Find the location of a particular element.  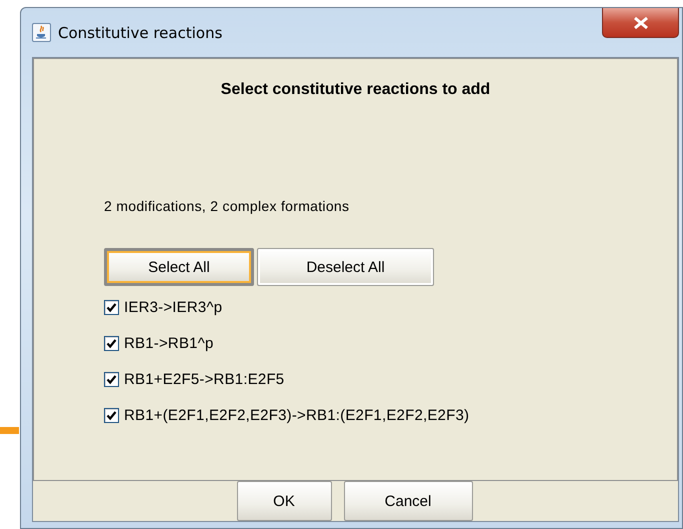

reaction-label: RB1+E2F5->RB1:E2F5 is located at coordinates (204, 379).